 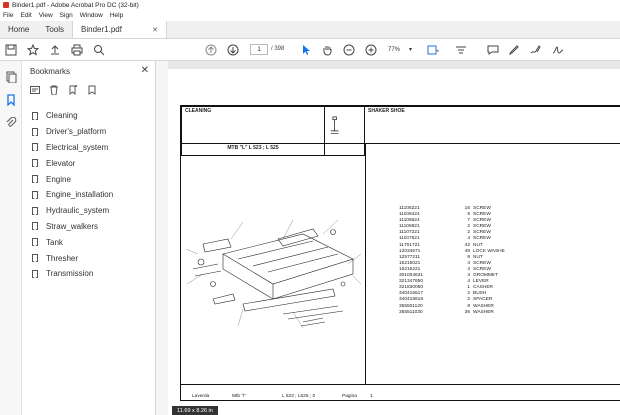 I want to click on next-page-icon, so click(x=233, y=50).